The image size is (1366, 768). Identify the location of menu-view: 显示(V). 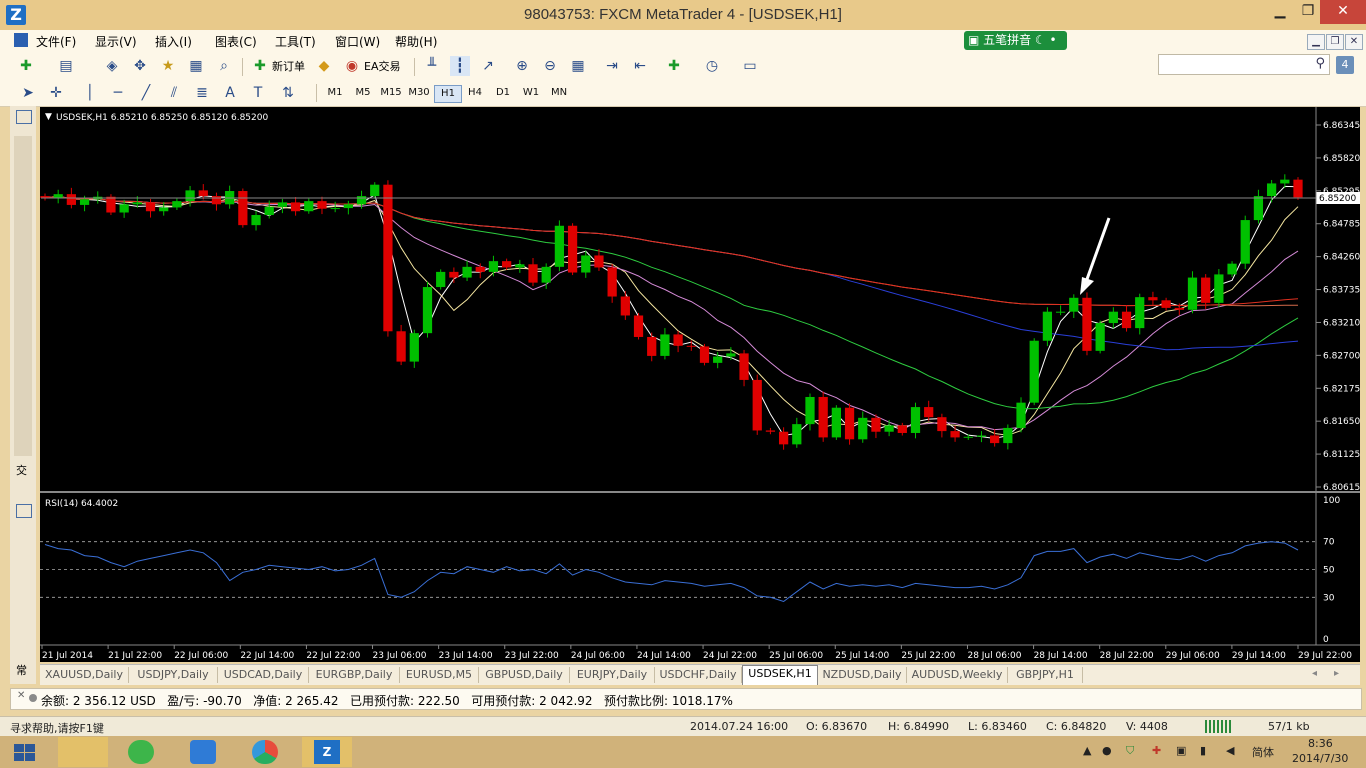
(116, 41).